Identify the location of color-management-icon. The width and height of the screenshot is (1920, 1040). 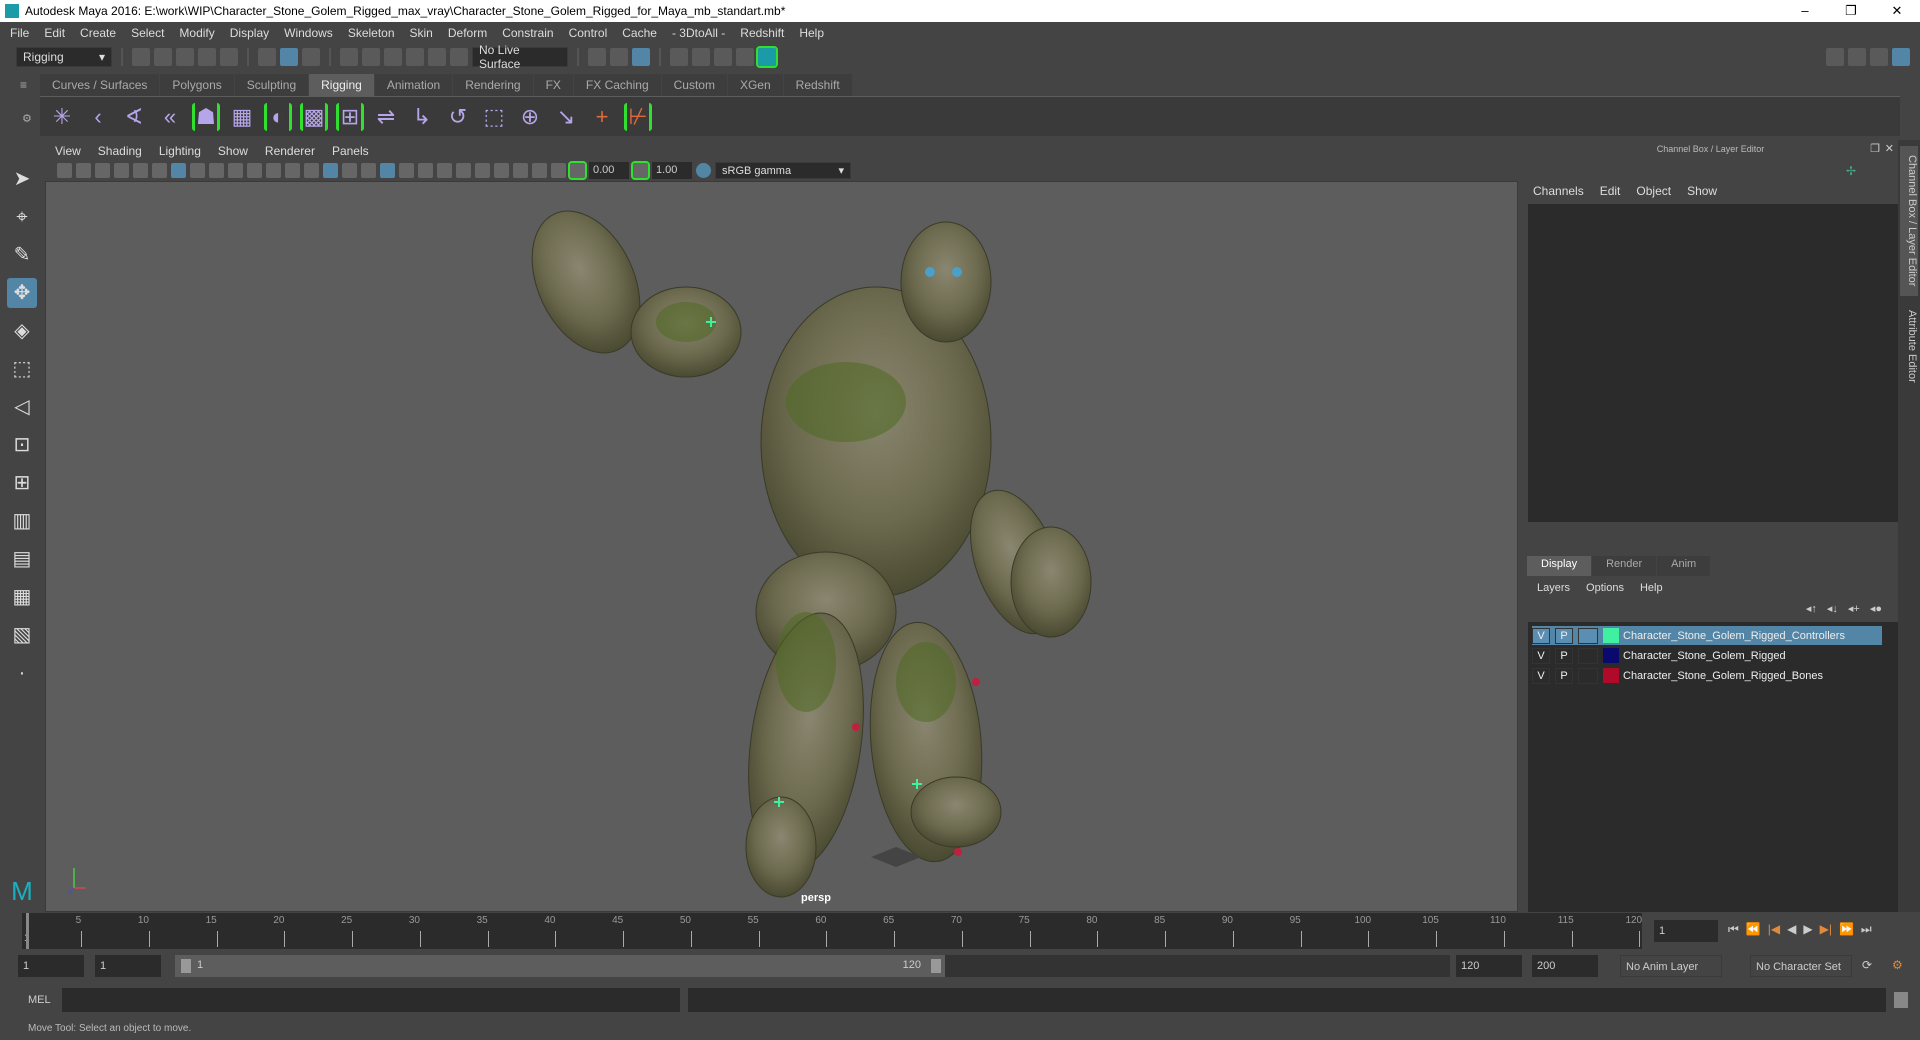
(703, 170).